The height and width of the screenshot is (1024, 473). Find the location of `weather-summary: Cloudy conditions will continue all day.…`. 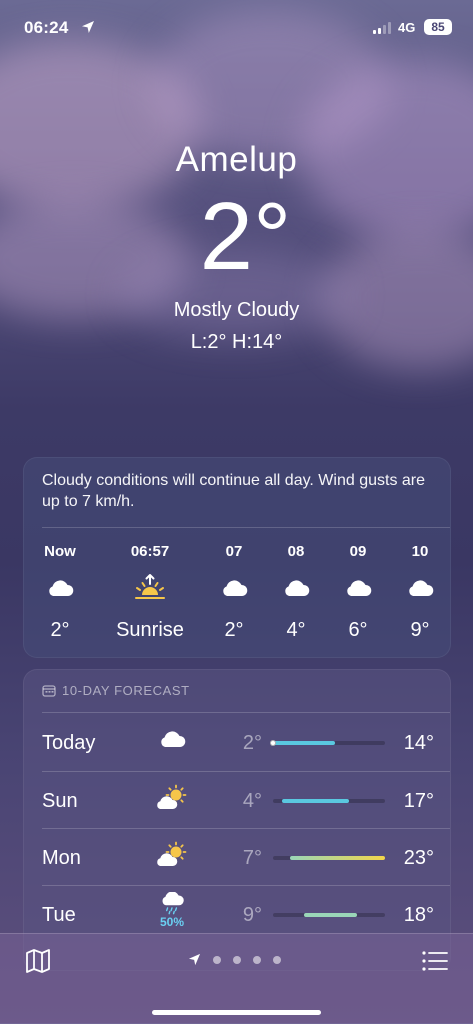

weather-summary: Cloudy conditions will continue all day.… is located at coordinates (234, 491).